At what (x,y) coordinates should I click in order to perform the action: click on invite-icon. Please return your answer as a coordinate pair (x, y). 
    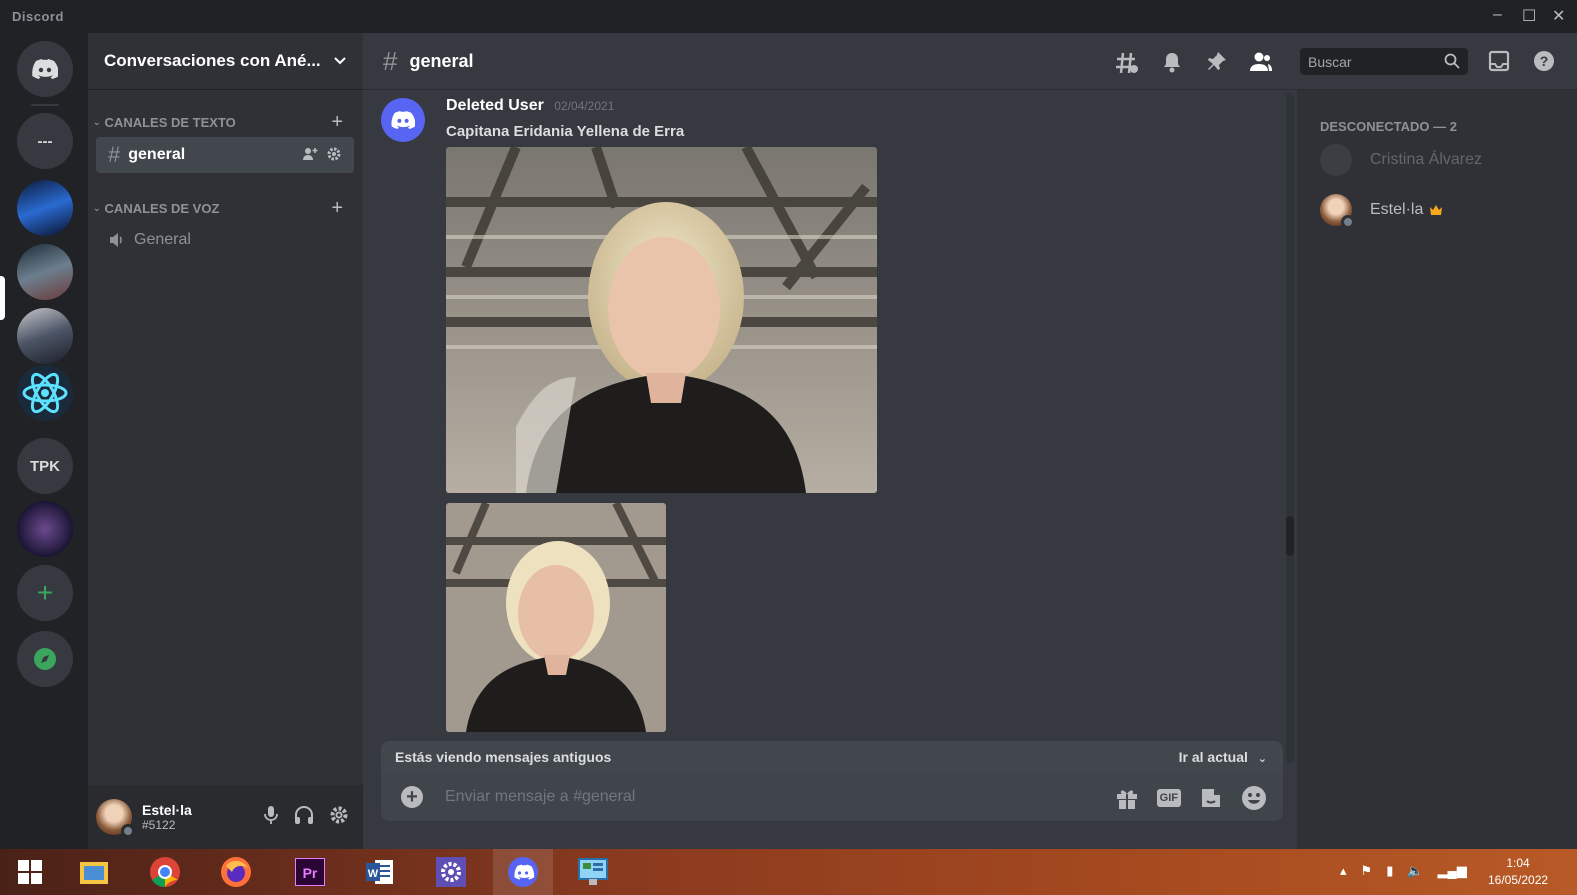
    Looking at the image, I should click on (310, 154).